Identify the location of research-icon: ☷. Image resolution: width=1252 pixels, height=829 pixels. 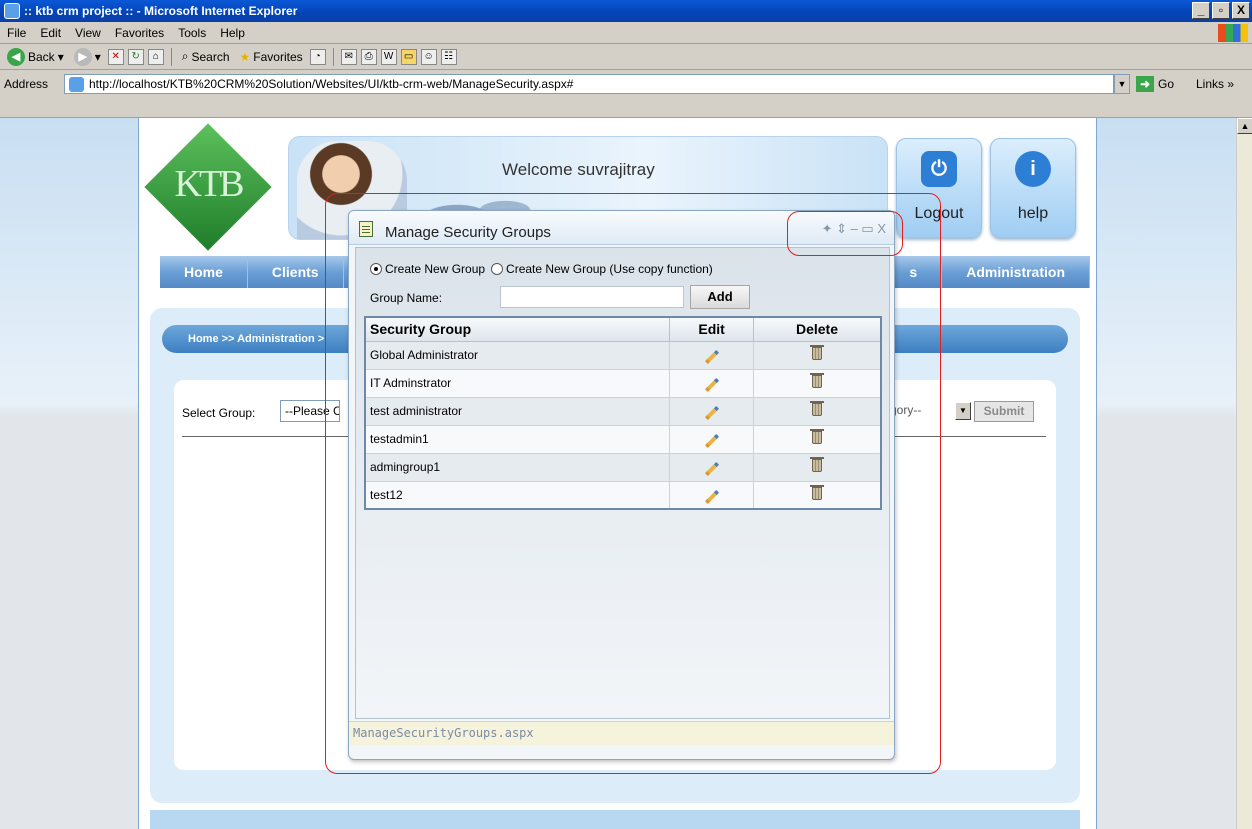
(448, 56).